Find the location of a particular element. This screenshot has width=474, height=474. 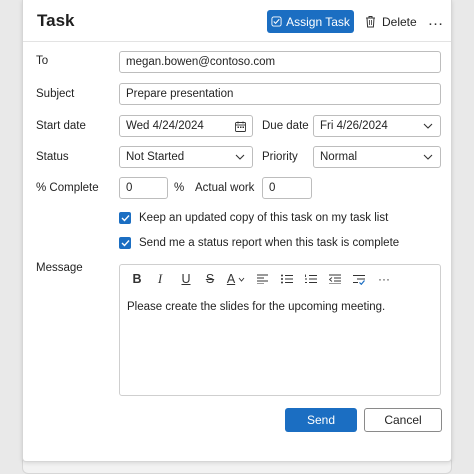

message-label: Message is located at coordinates (59, 268).